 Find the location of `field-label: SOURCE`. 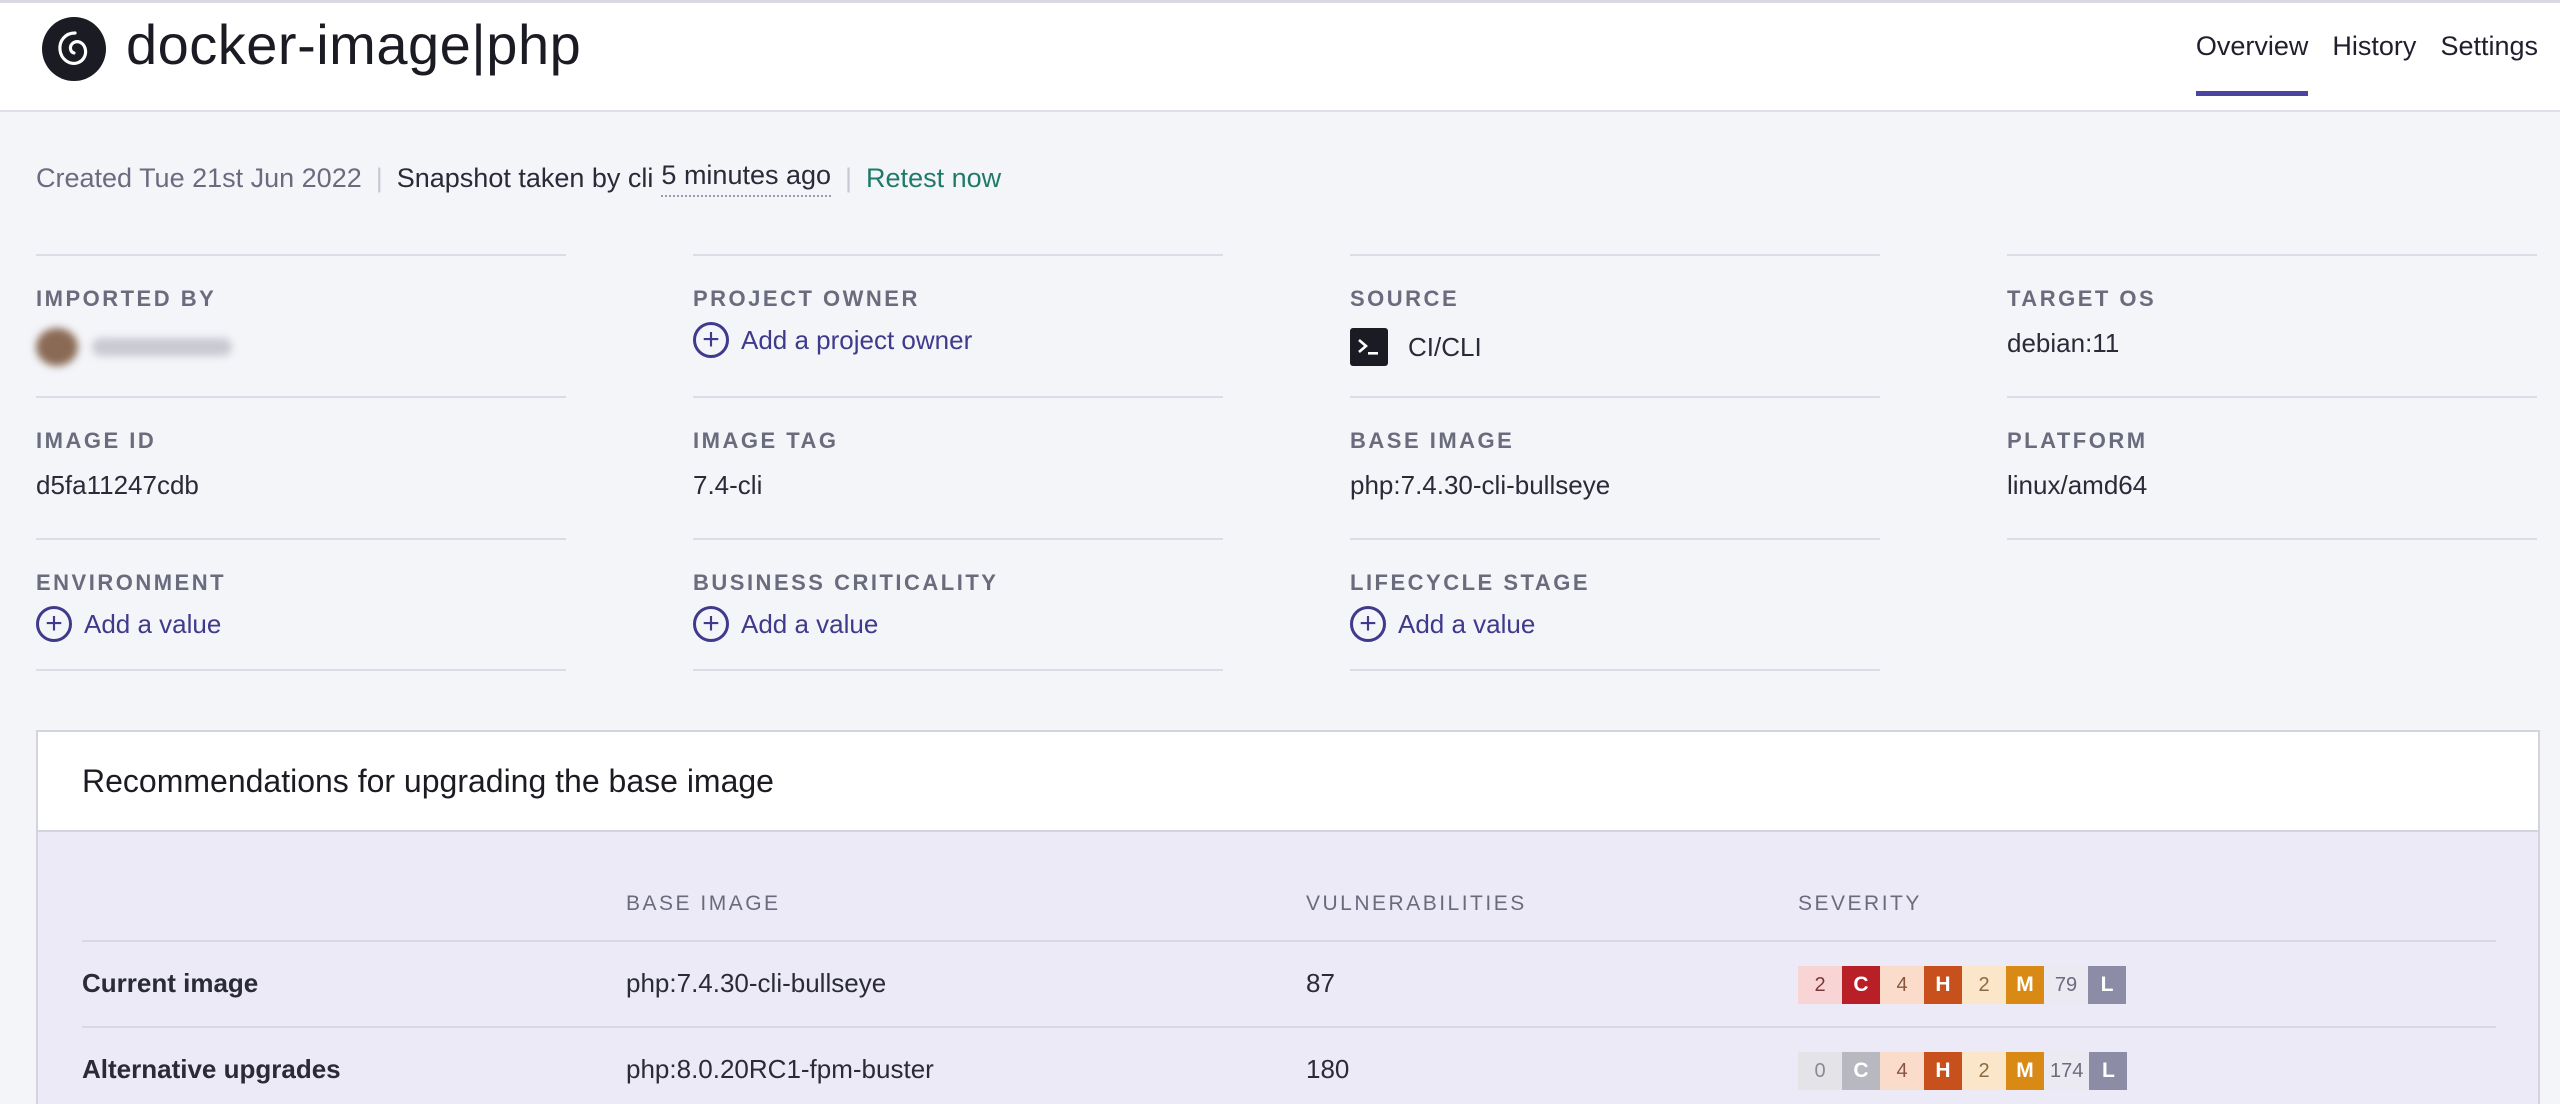

field-label: SOURCE is located at coordinates (1405, 298).